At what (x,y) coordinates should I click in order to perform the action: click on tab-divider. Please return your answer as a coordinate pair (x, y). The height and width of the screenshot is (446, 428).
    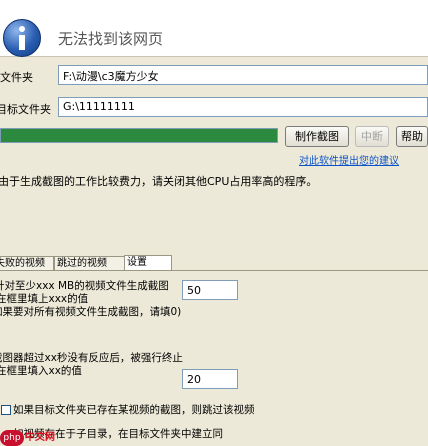
    Looking at the image, I should click on (214, 270).